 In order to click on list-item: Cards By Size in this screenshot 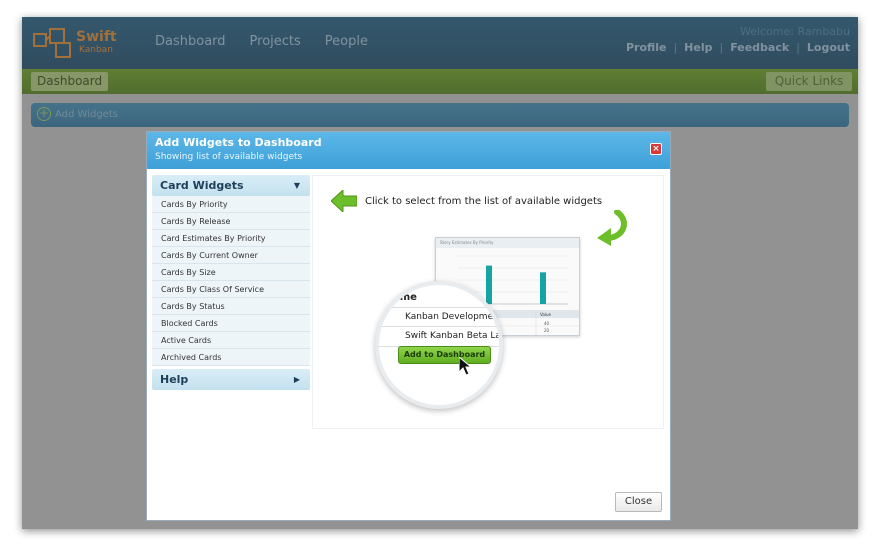, I will do `click(231, 272)`.